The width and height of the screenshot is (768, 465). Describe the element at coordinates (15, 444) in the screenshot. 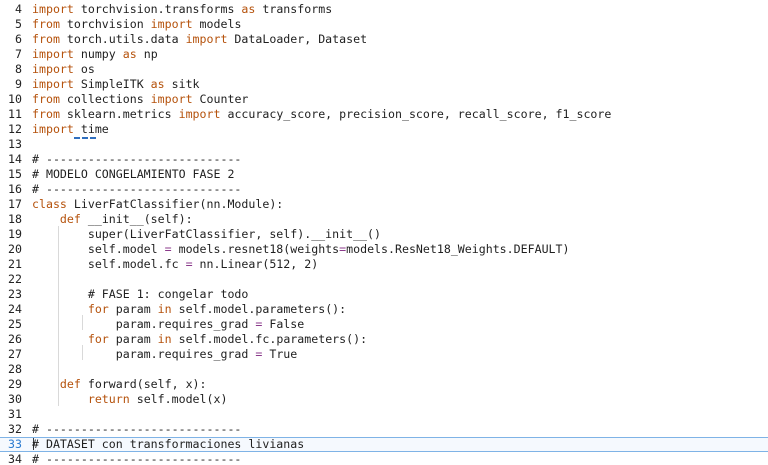

I see `line-number: 33` at that location.